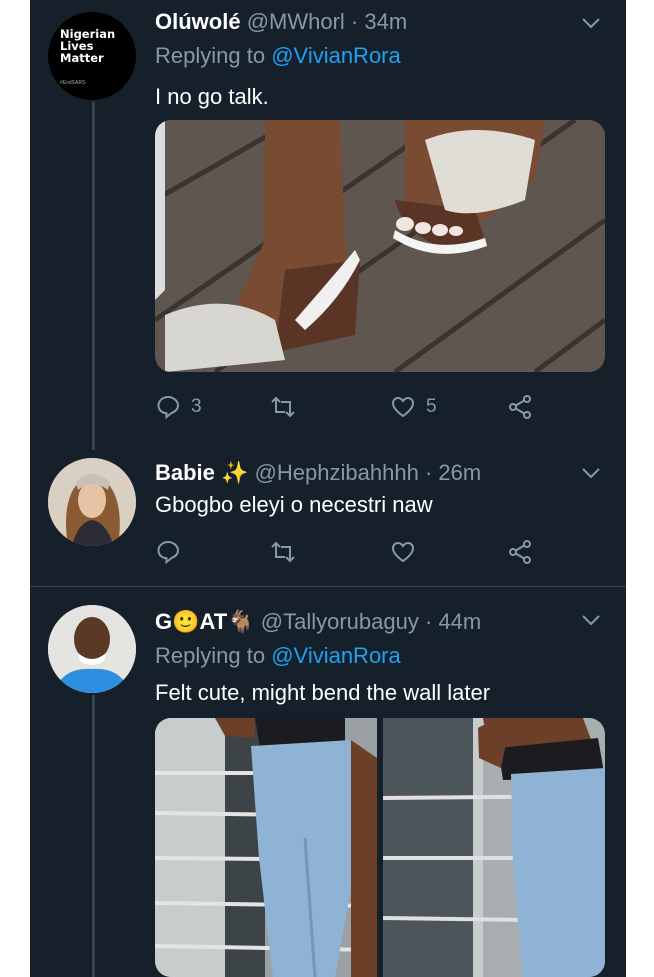 The image size is (654, 977). What do you see at coordinates (323, 692) in the screenshot?
I see `tweet-text: Felt cute, might bend the wall later` at bounding box center [323, 692].